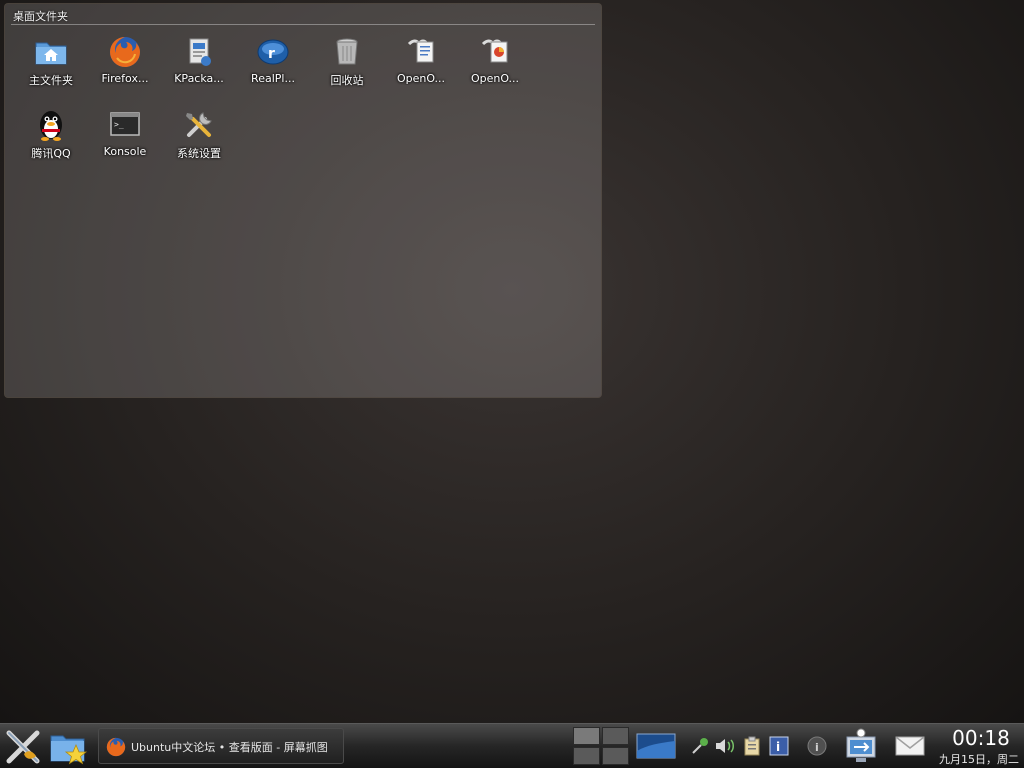  I want to click on svg-text: r, so click(271, 54).